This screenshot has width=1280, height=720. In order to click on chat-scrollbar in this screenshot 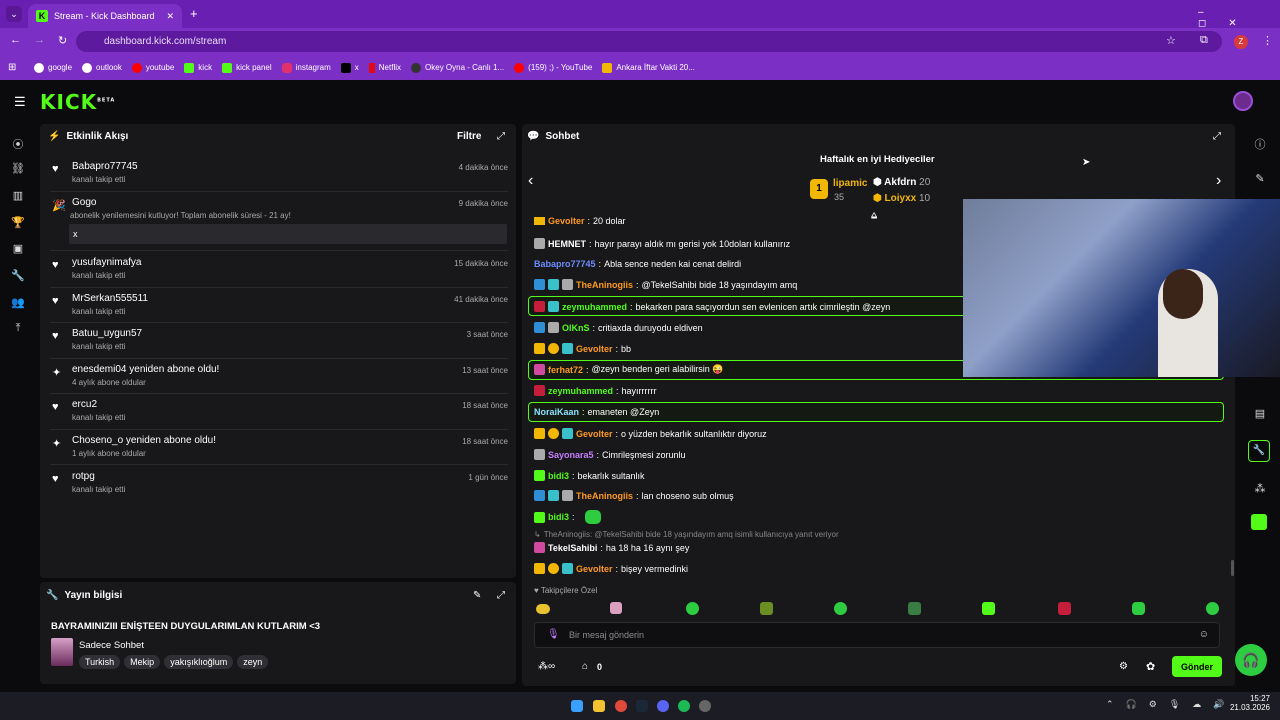, I will do `click(1232, 568)`.